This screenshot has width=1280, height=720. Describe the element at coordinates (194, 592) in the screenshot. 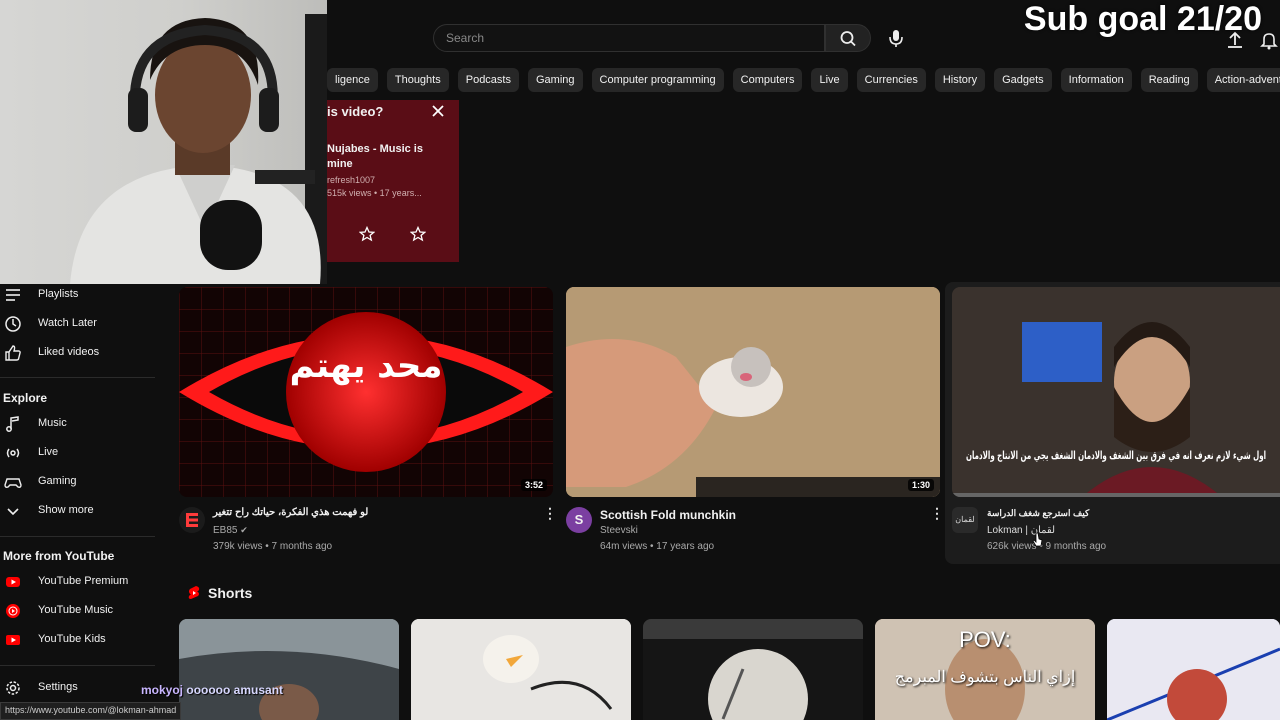

I see `shorts-icon` at that location.